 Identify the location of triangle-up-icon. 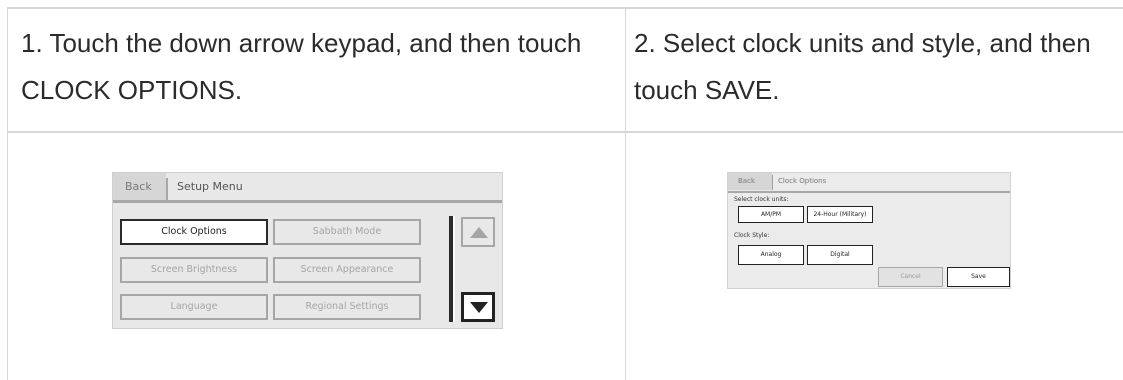
(479, 232).